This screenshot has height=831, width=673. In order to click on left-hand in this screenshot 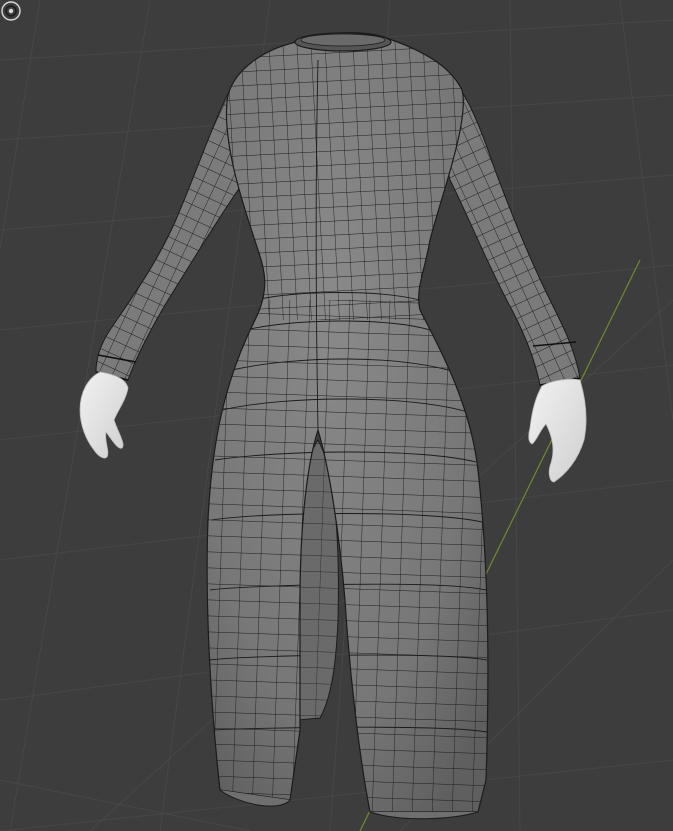, I will do `click(104, 415)`.